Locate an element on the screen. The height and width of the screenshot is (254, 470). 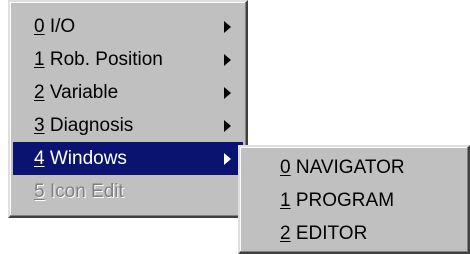
submenu-item-navigator-text: NAVIGATOR is located at coordinates (350, 167).